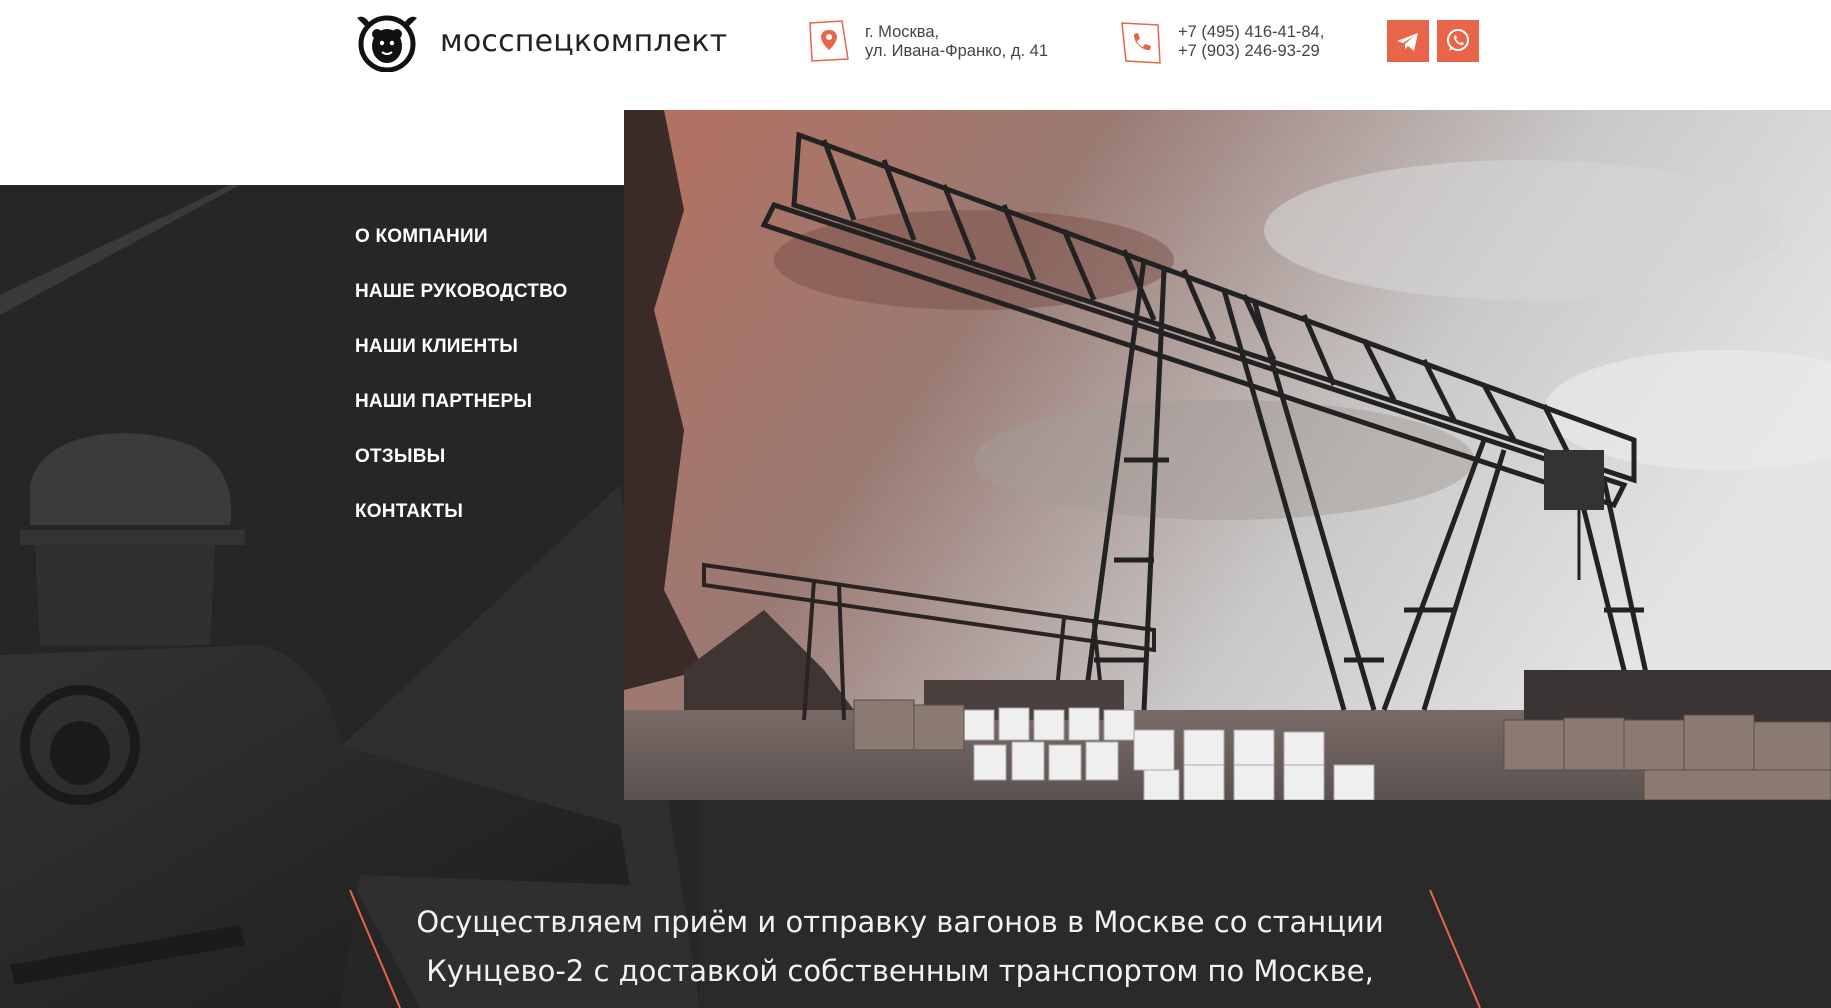 Image resolution: width=1831 pixels, height=1008 pixels. I want to click on decor-line-right, so click(1455, 948).